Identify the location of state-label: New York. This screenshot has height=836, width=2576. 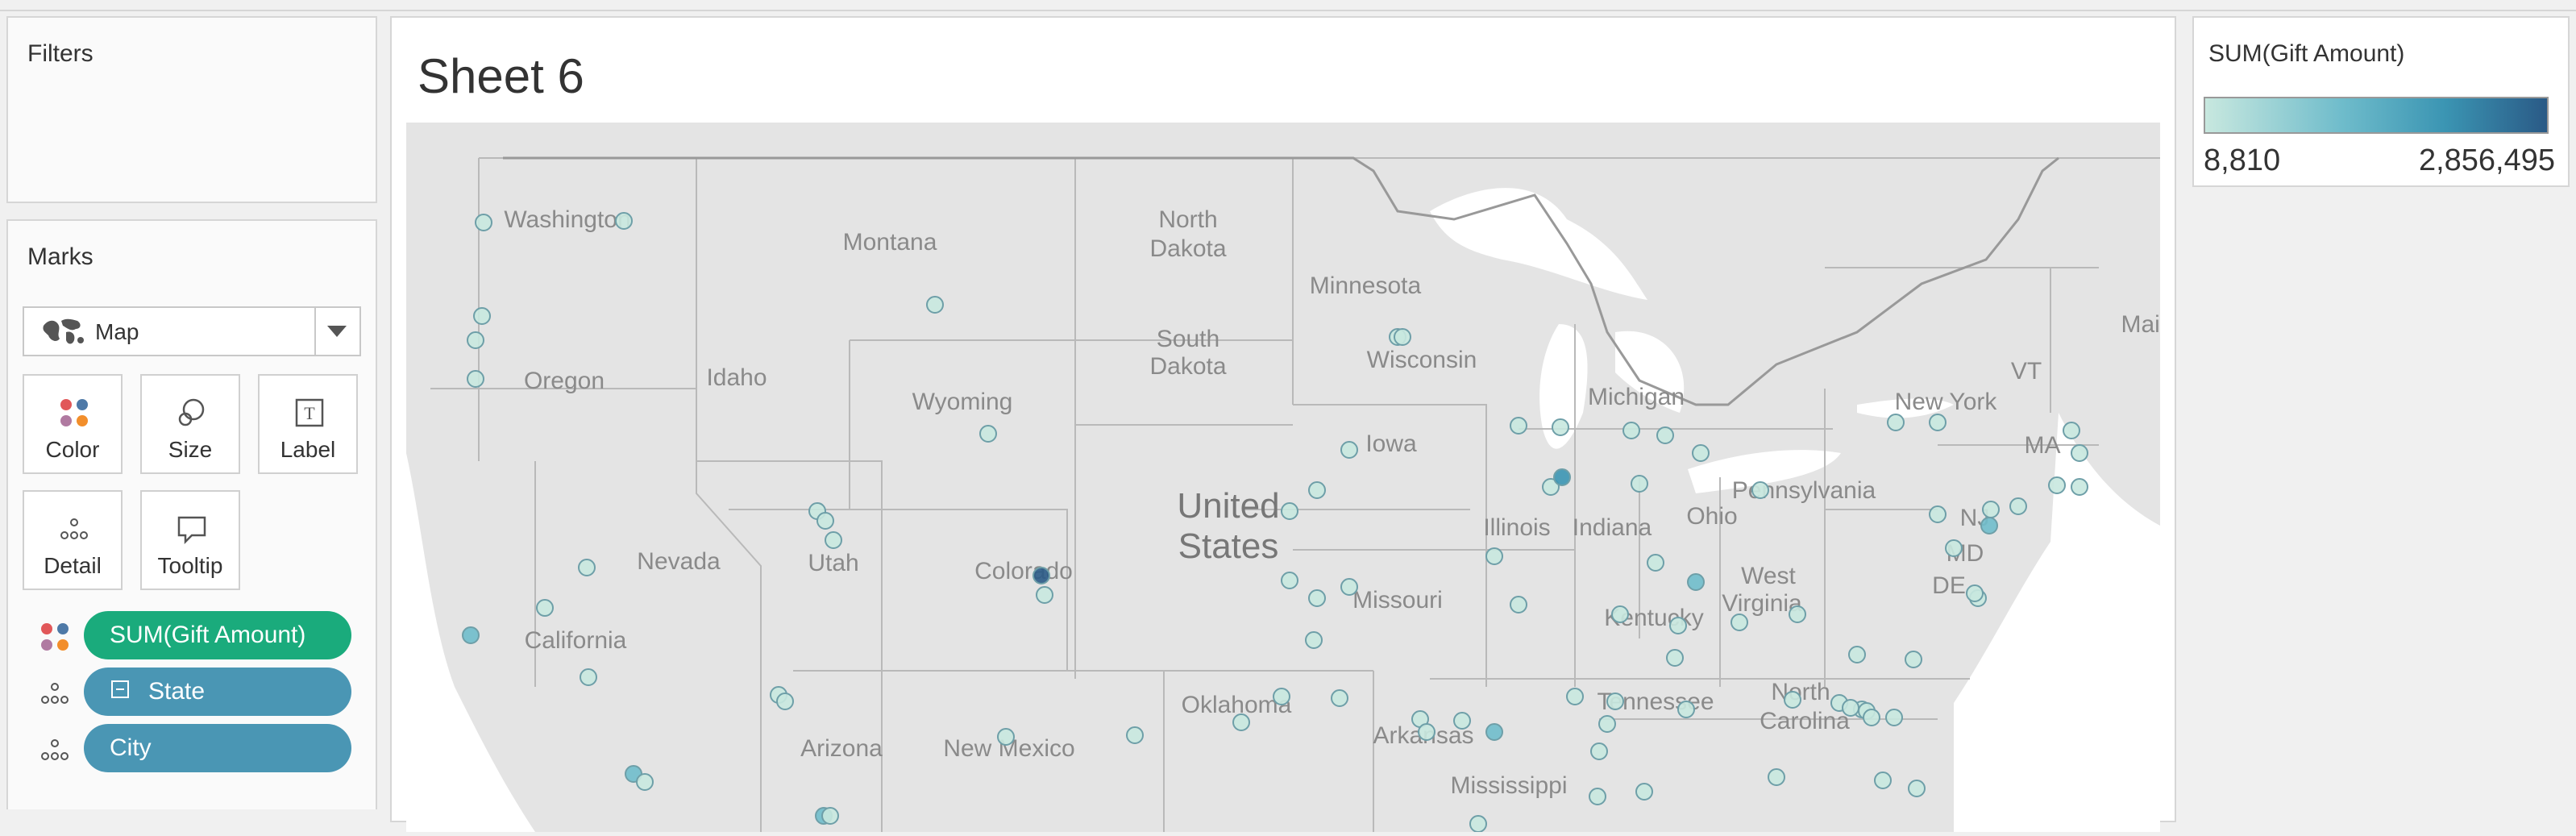
(1946, 402).